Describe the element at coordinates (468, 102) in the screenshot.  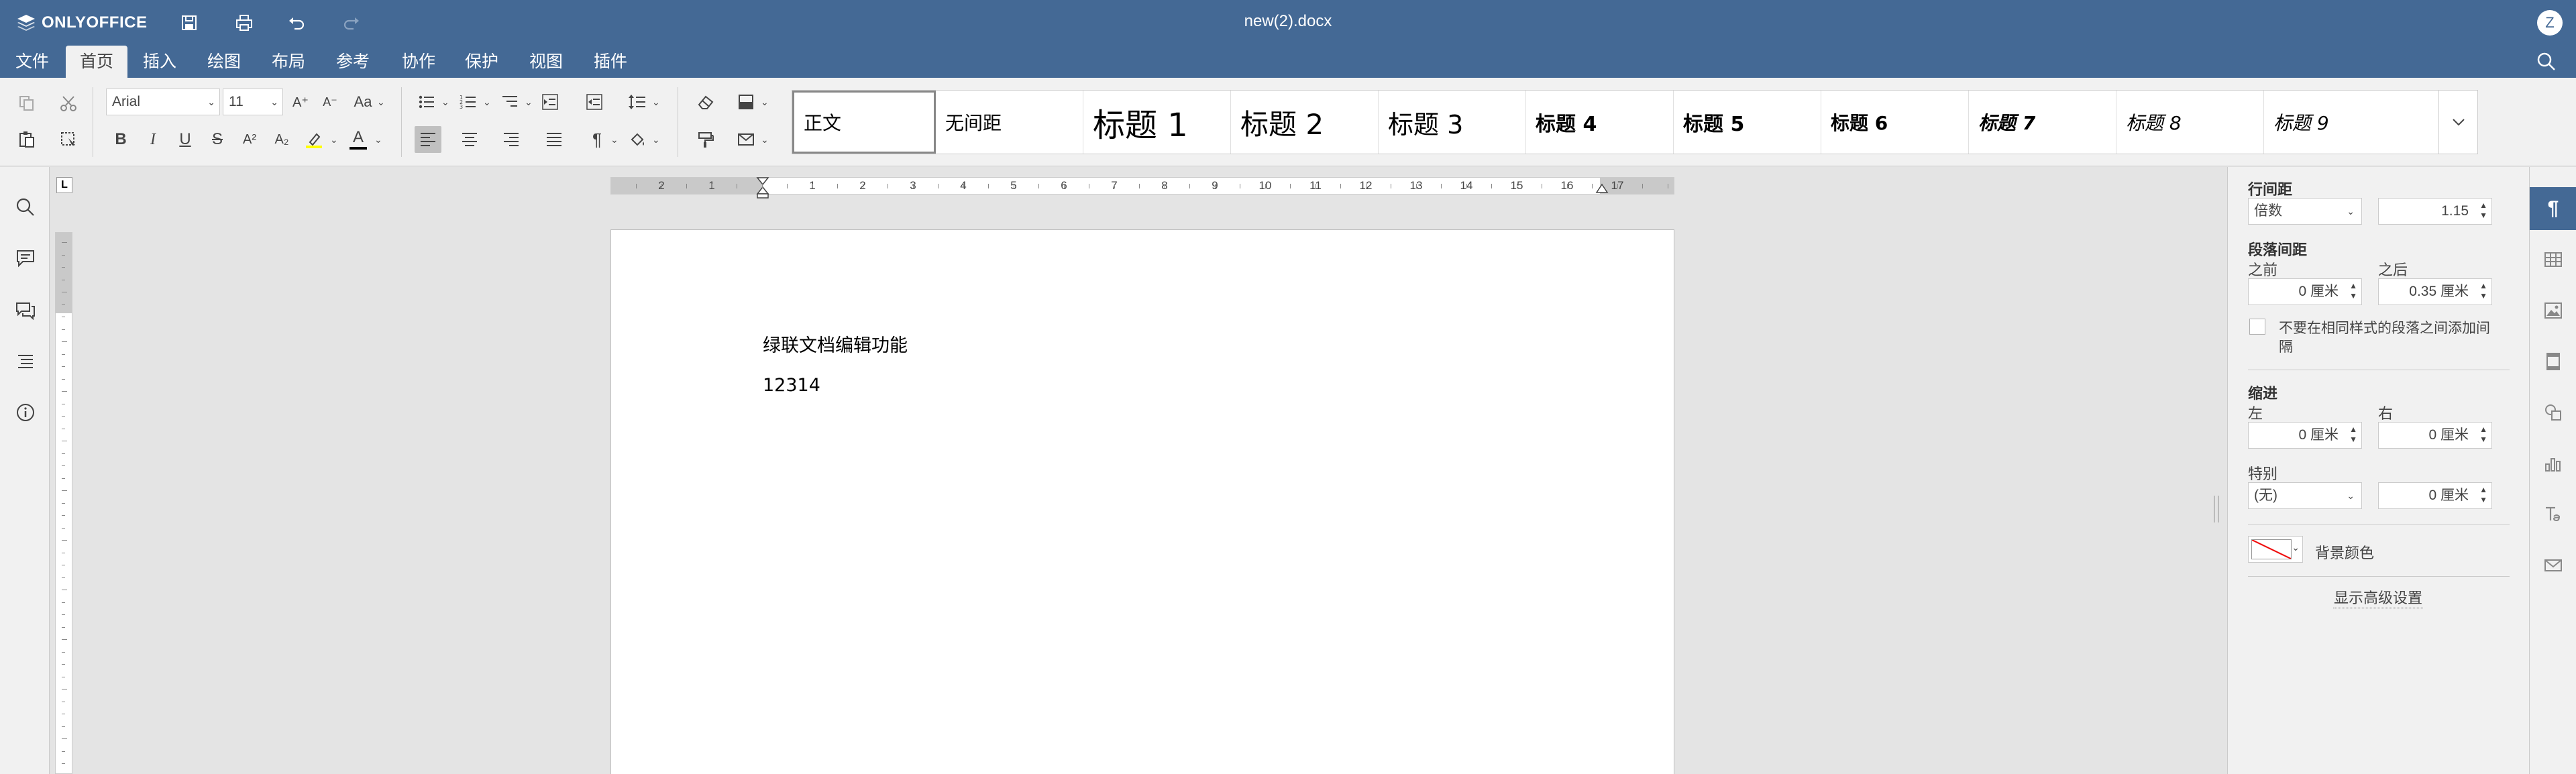
I see `numbering-button: 123` at that location.